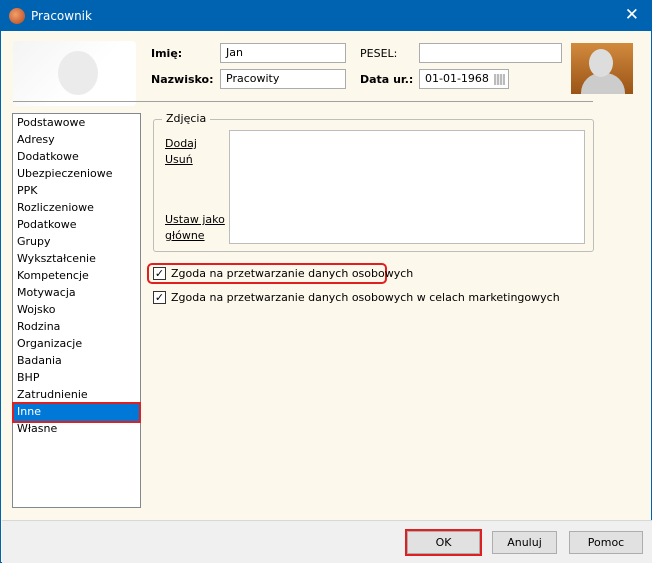 The height and width of the screenshot is (563, 652). Describe the element at coordinates (76, 395) in the screenshot. I see `category-item: Zatrudnienie` at that location.